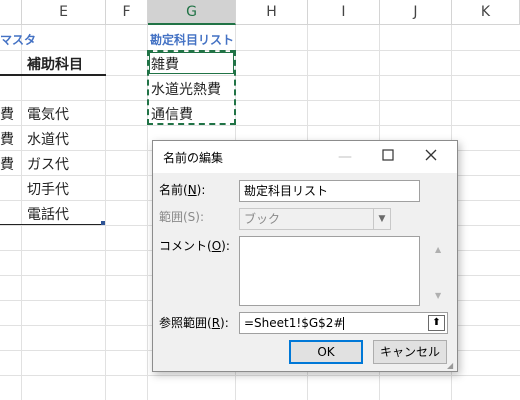 This screenshot has width=520, height=400. What do you see at coordinates (7, 164) in the screenshot?
I see `cell-d6: 費` at bounding box center [7, 164].